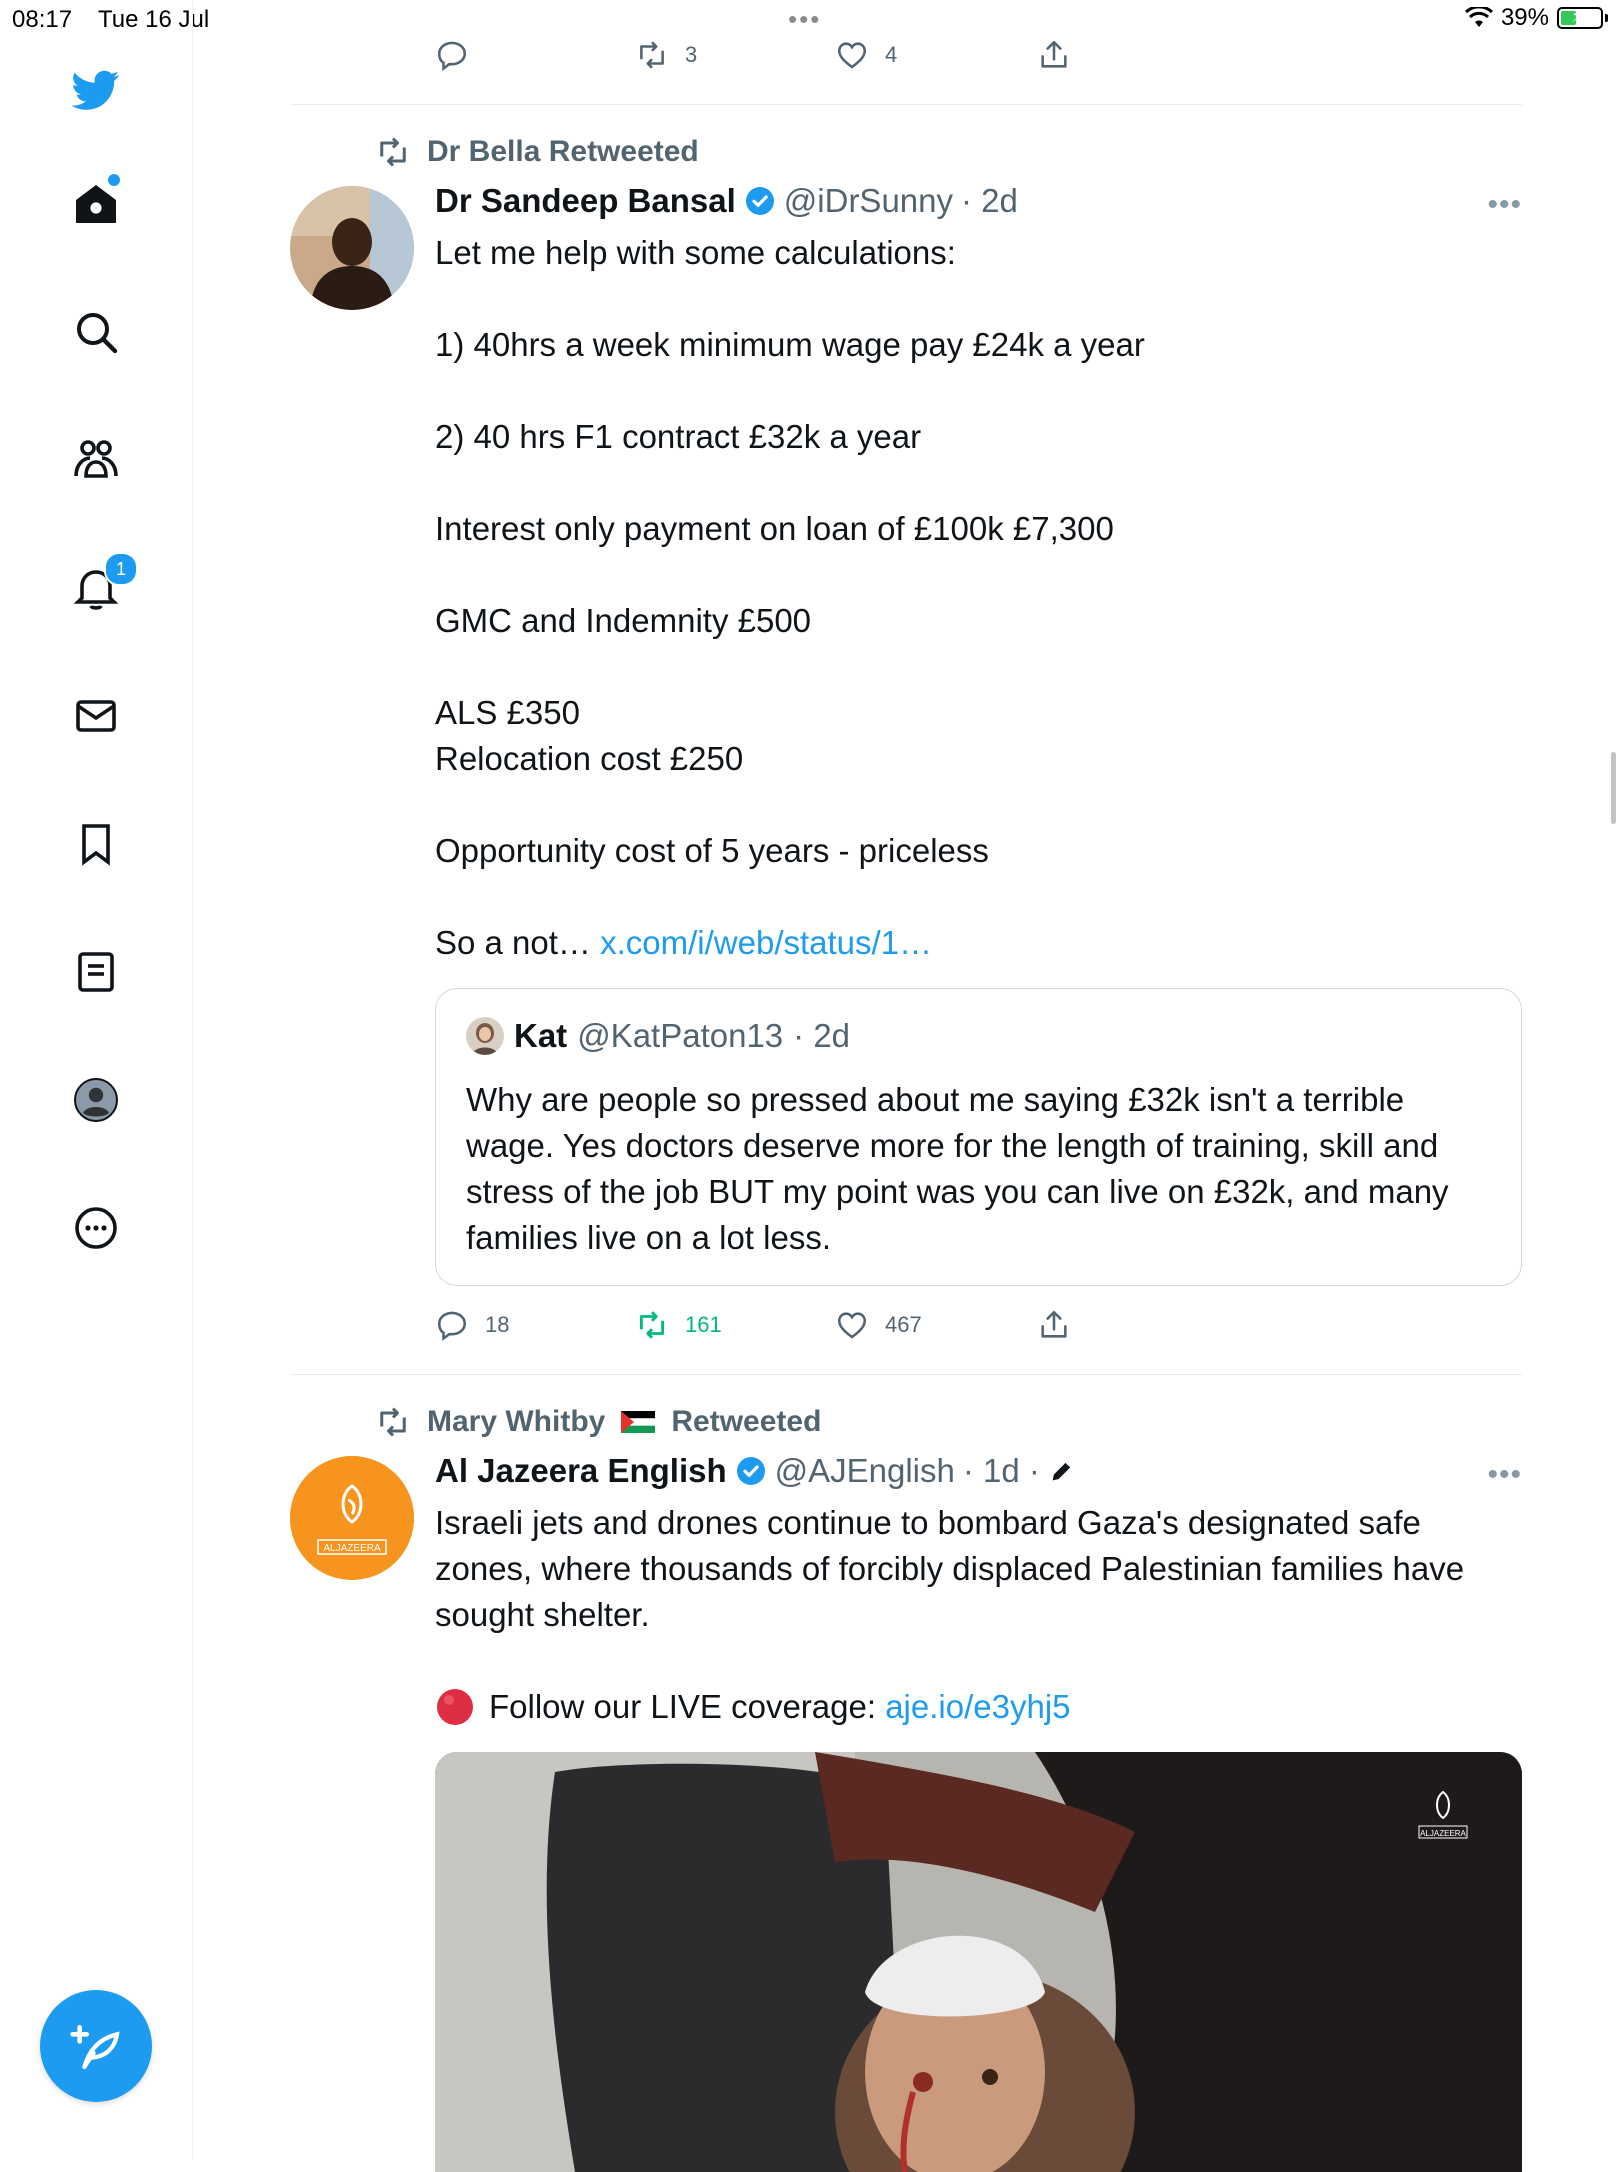 This screenshot has width=1620, height=2172. Describe the element at coordinates (96, 1100) in the screenshot. I see `profile-avatar-icon` at that location.